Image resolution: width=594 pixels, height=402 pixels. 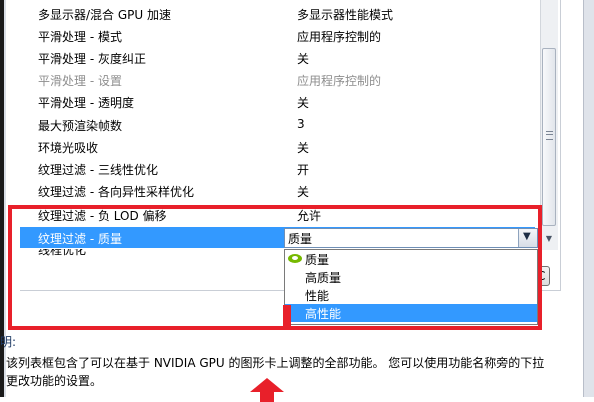 I want to click on setting-row-aa-mode: 平滑处理 - 模式 应用程序控制的, so click(x=277, y=36).